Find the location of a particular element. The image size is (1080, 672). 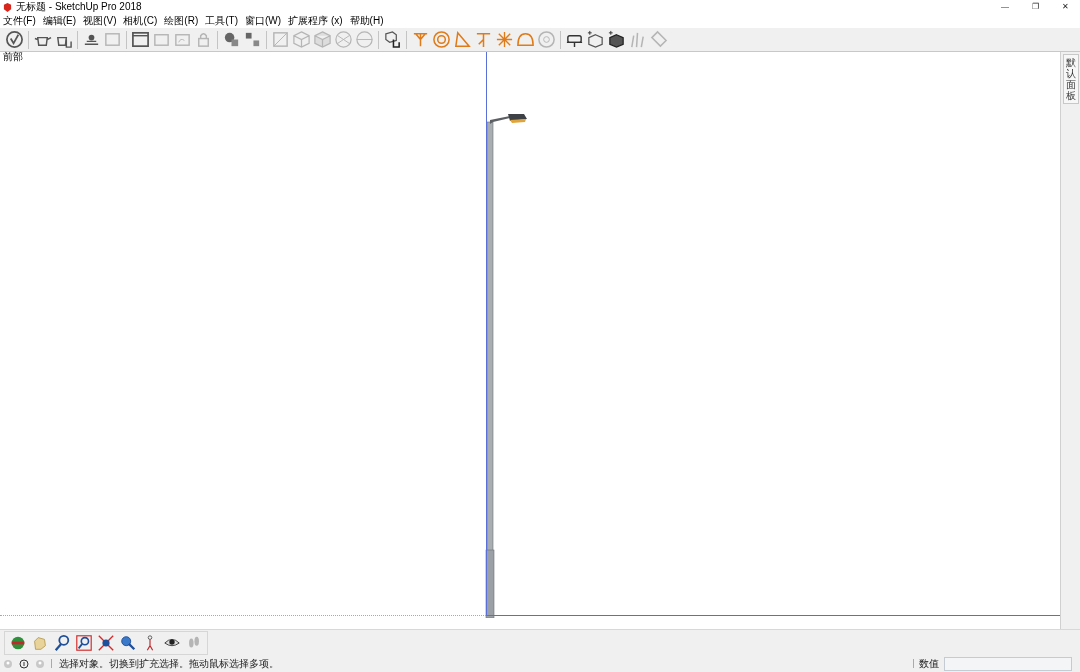

window-title: 无标题 - SketchUp Pro 2018 is located at coordinates (79, 7).